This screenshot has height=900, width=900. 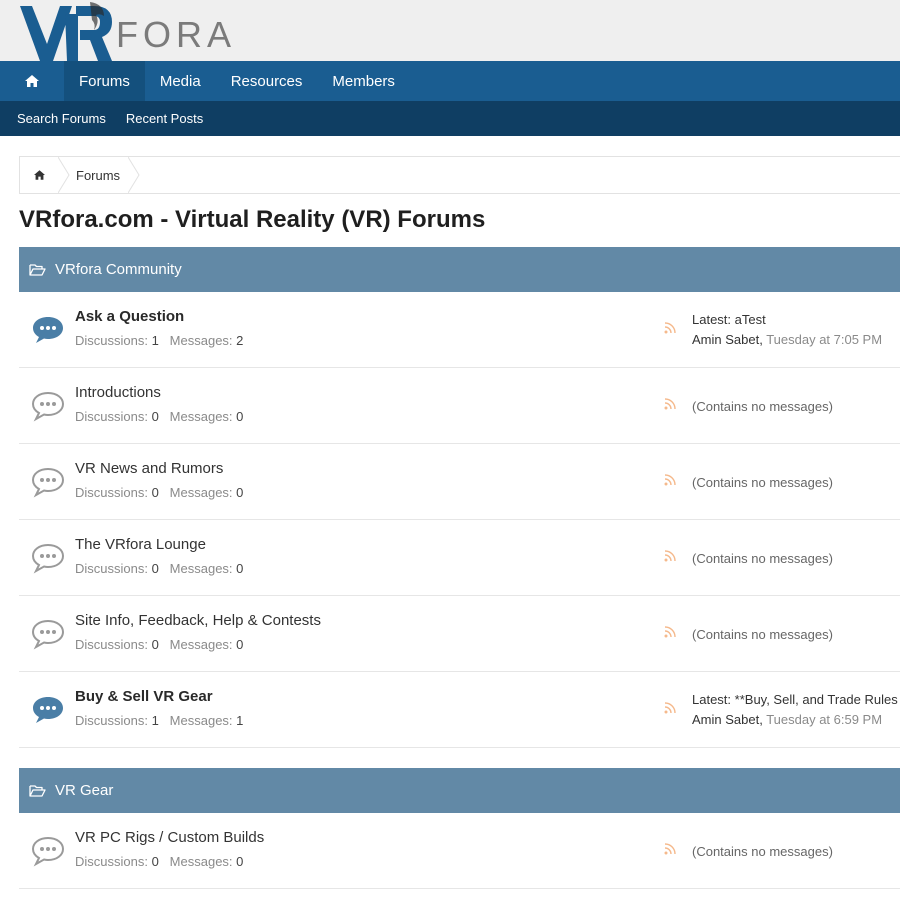 What do you see at coordinates (267, 81) in the screenshot?
I see `nav-resources: Resources` at bounding box center [267, 81].